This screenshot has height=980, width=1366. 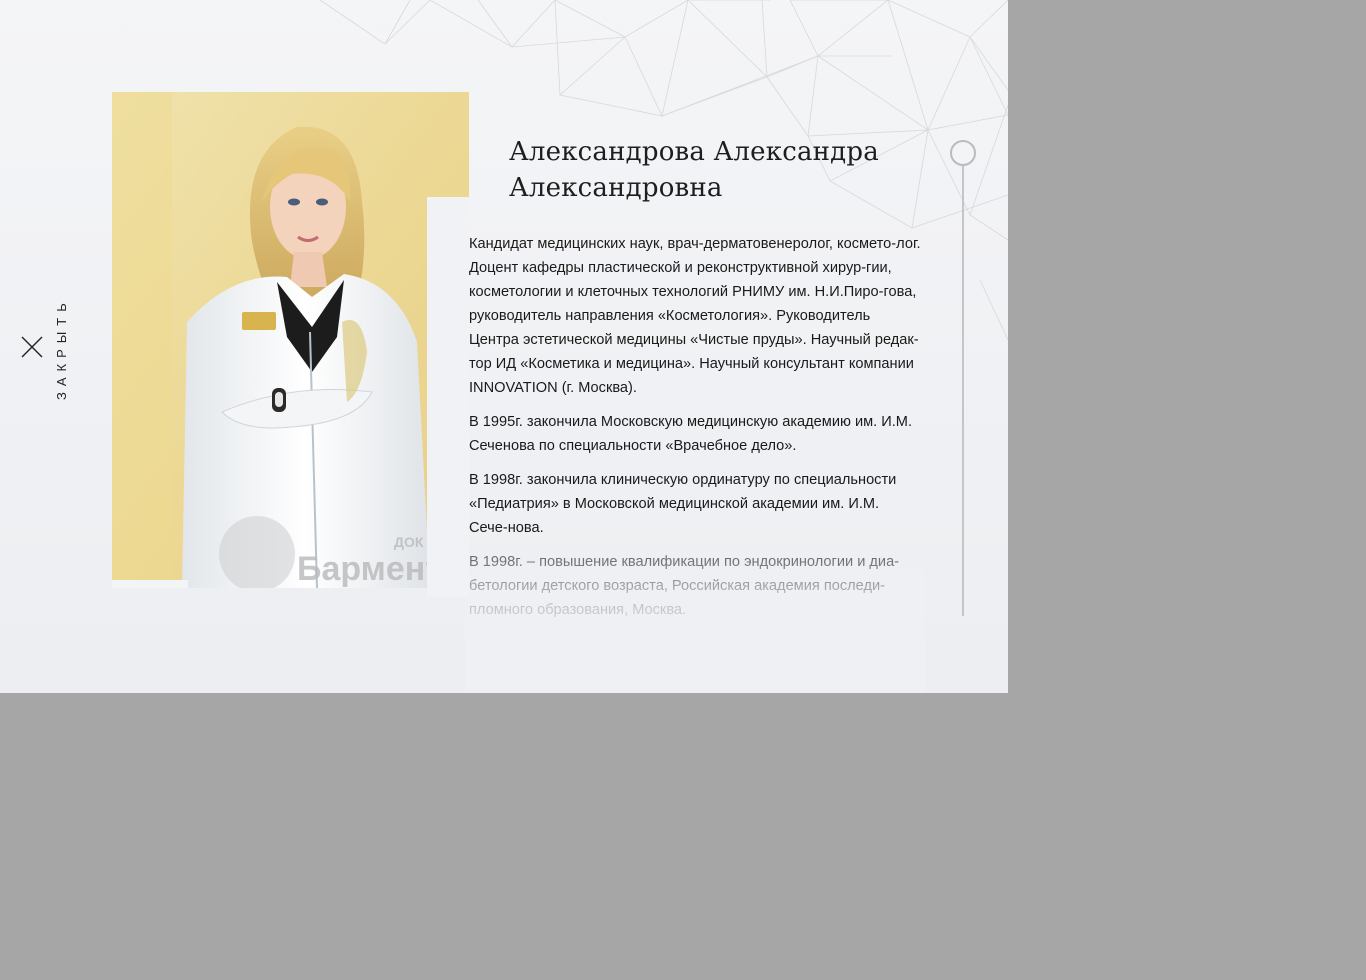 I want to click on doctor-name: Александрова Александра Александровна, so click(x=719, y=170).